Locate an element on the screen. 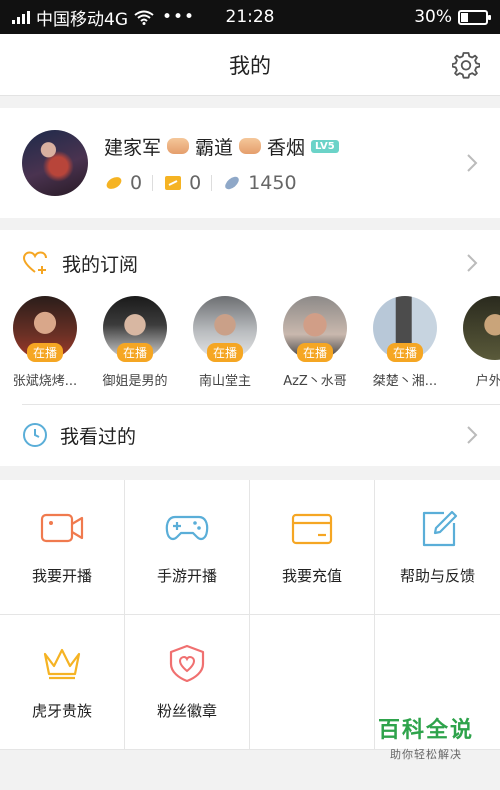  anchor-list: 在播 张斌烧烤... 在播 御姐是男的 在播 南山堂主 在播 AzZ丶水哥 在播 is located at coordinates (250, 350).